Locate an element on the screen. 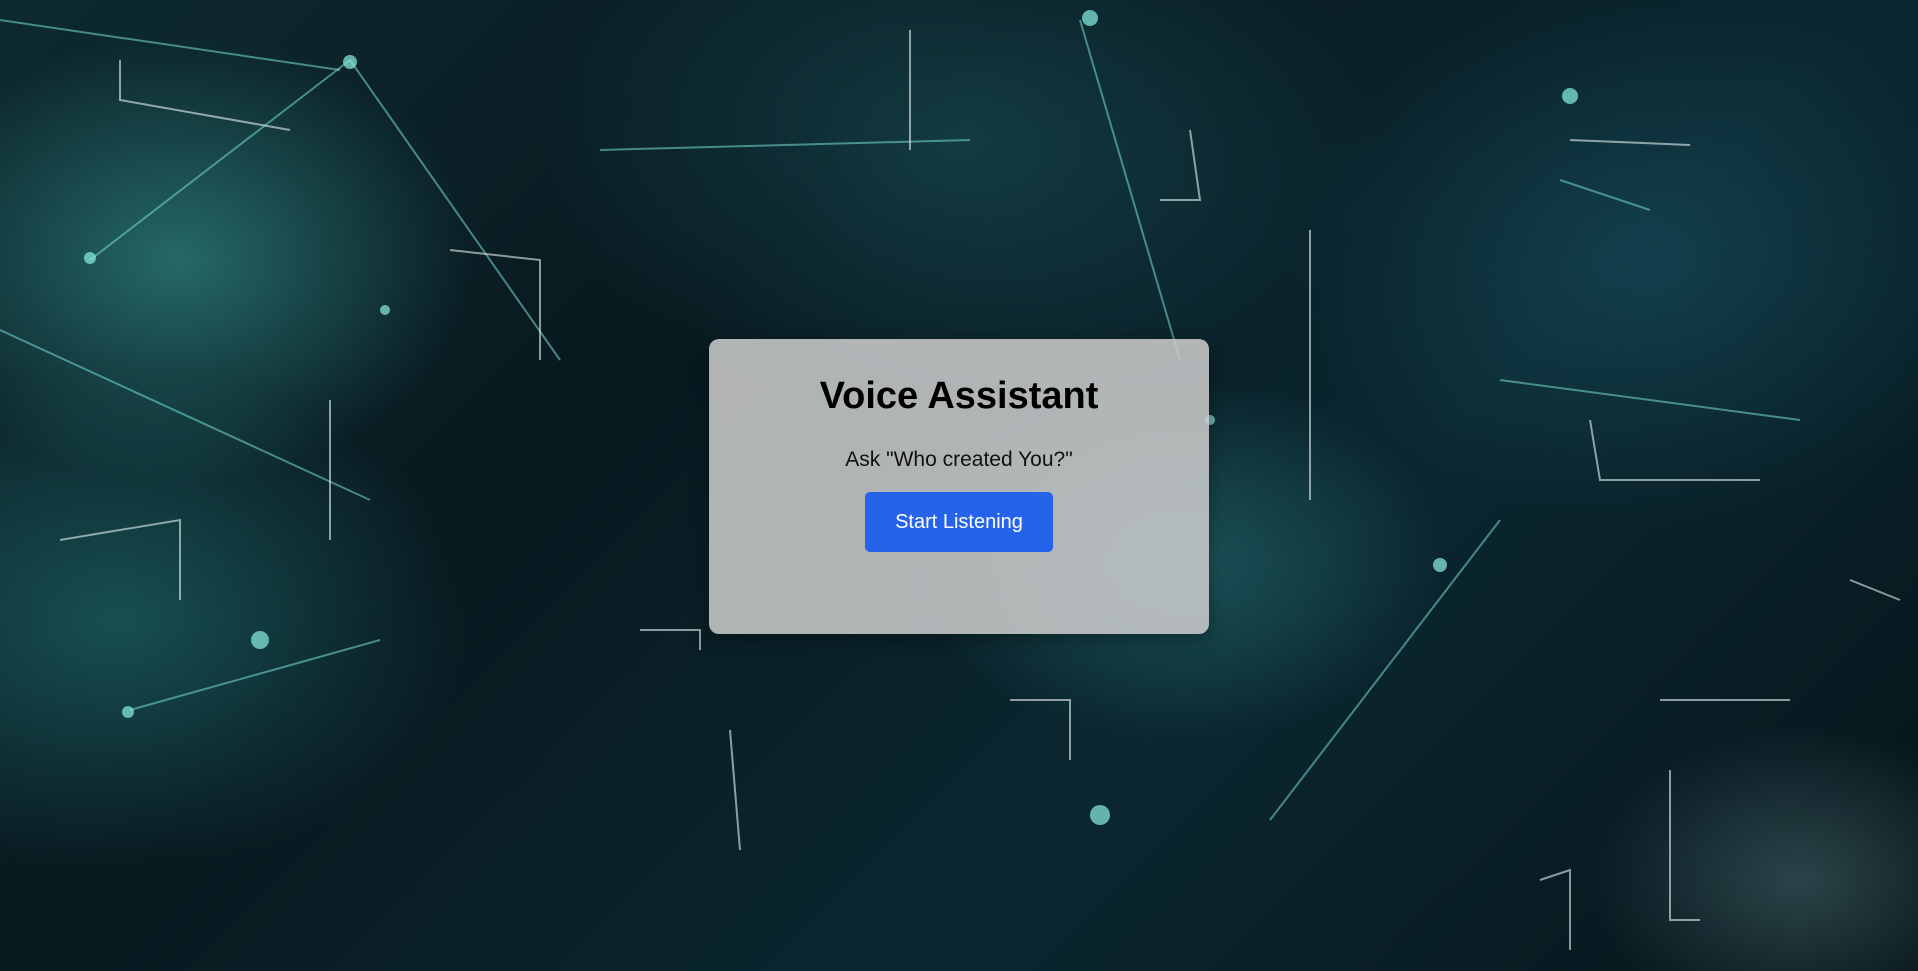  page-title: Voice Assistant is located at coordinates (959, 396).